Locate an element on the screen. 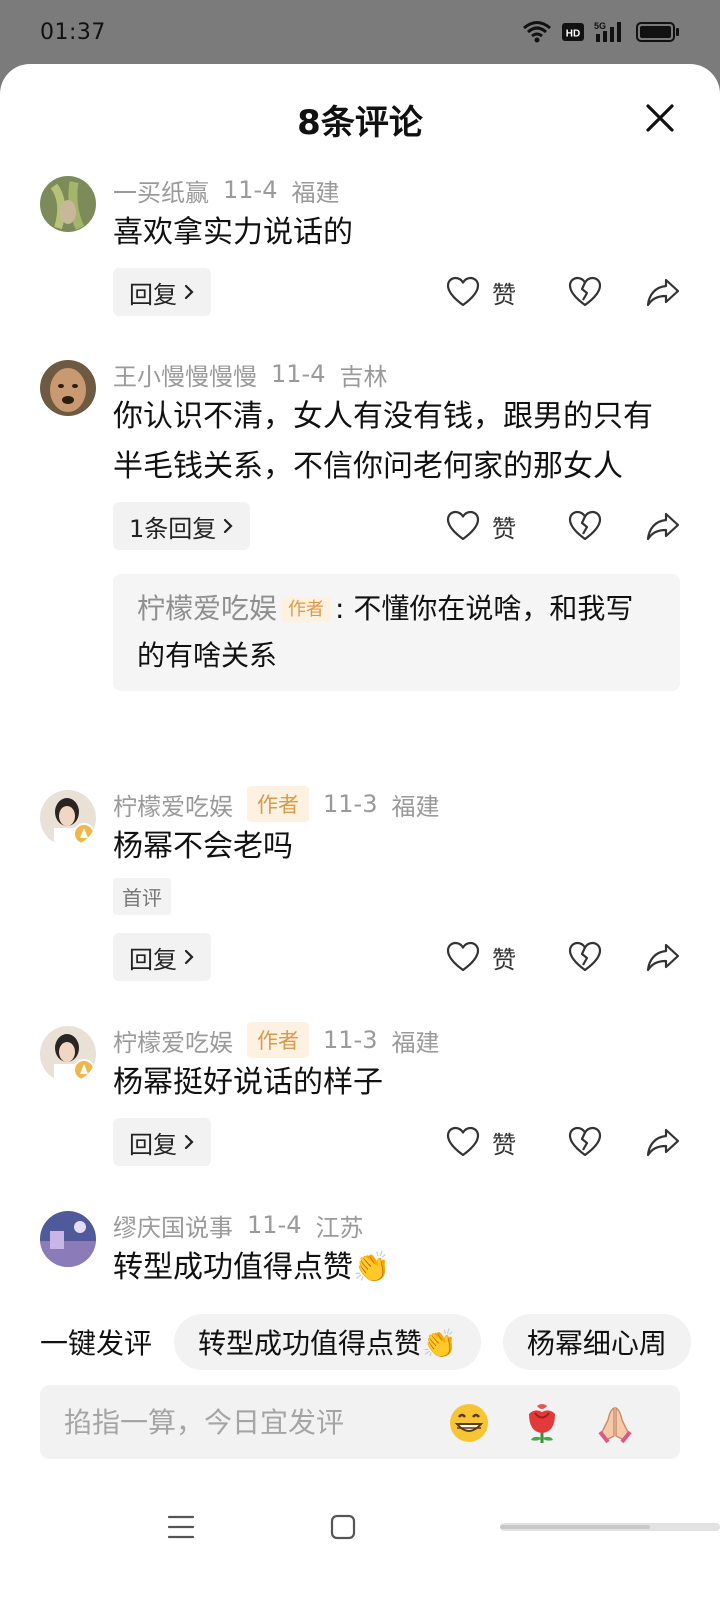 This screenshot has height=1612, width=720. sheet-header: 8条评论 is located at coordinates (360, 119).